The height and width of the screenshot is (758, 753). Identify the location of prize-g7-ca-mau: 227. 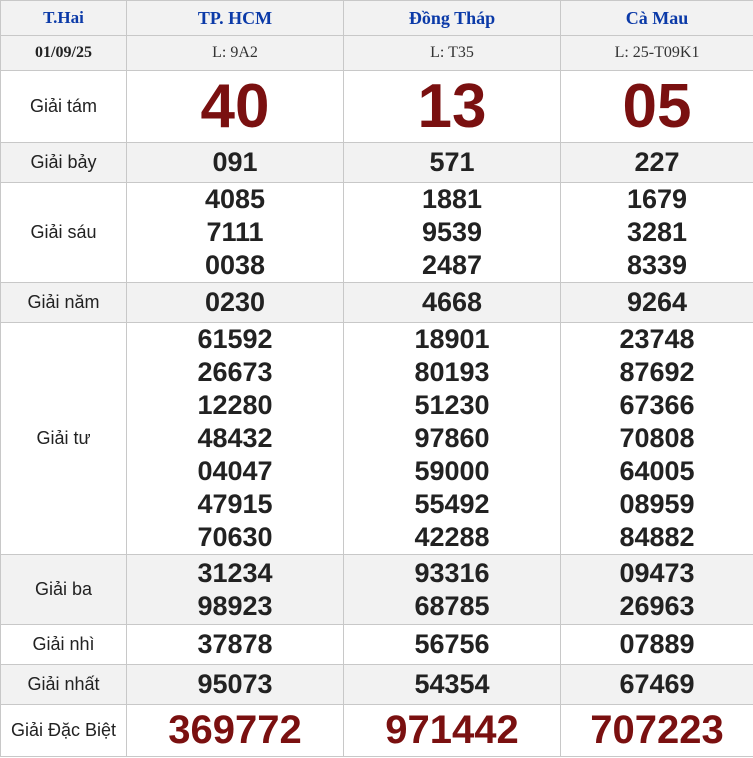
(656, 162).